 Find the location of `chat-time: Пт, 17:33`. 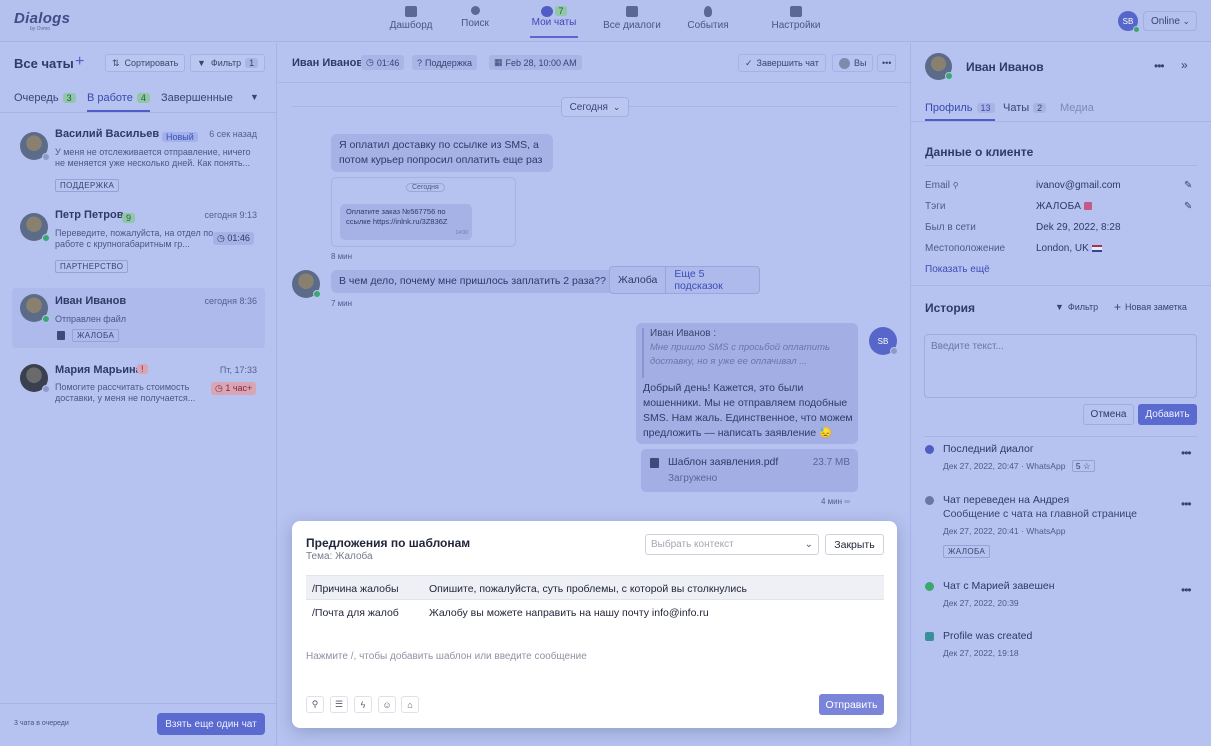

chat-time: Пт, 17:33 is located at coordinates (238, 370).